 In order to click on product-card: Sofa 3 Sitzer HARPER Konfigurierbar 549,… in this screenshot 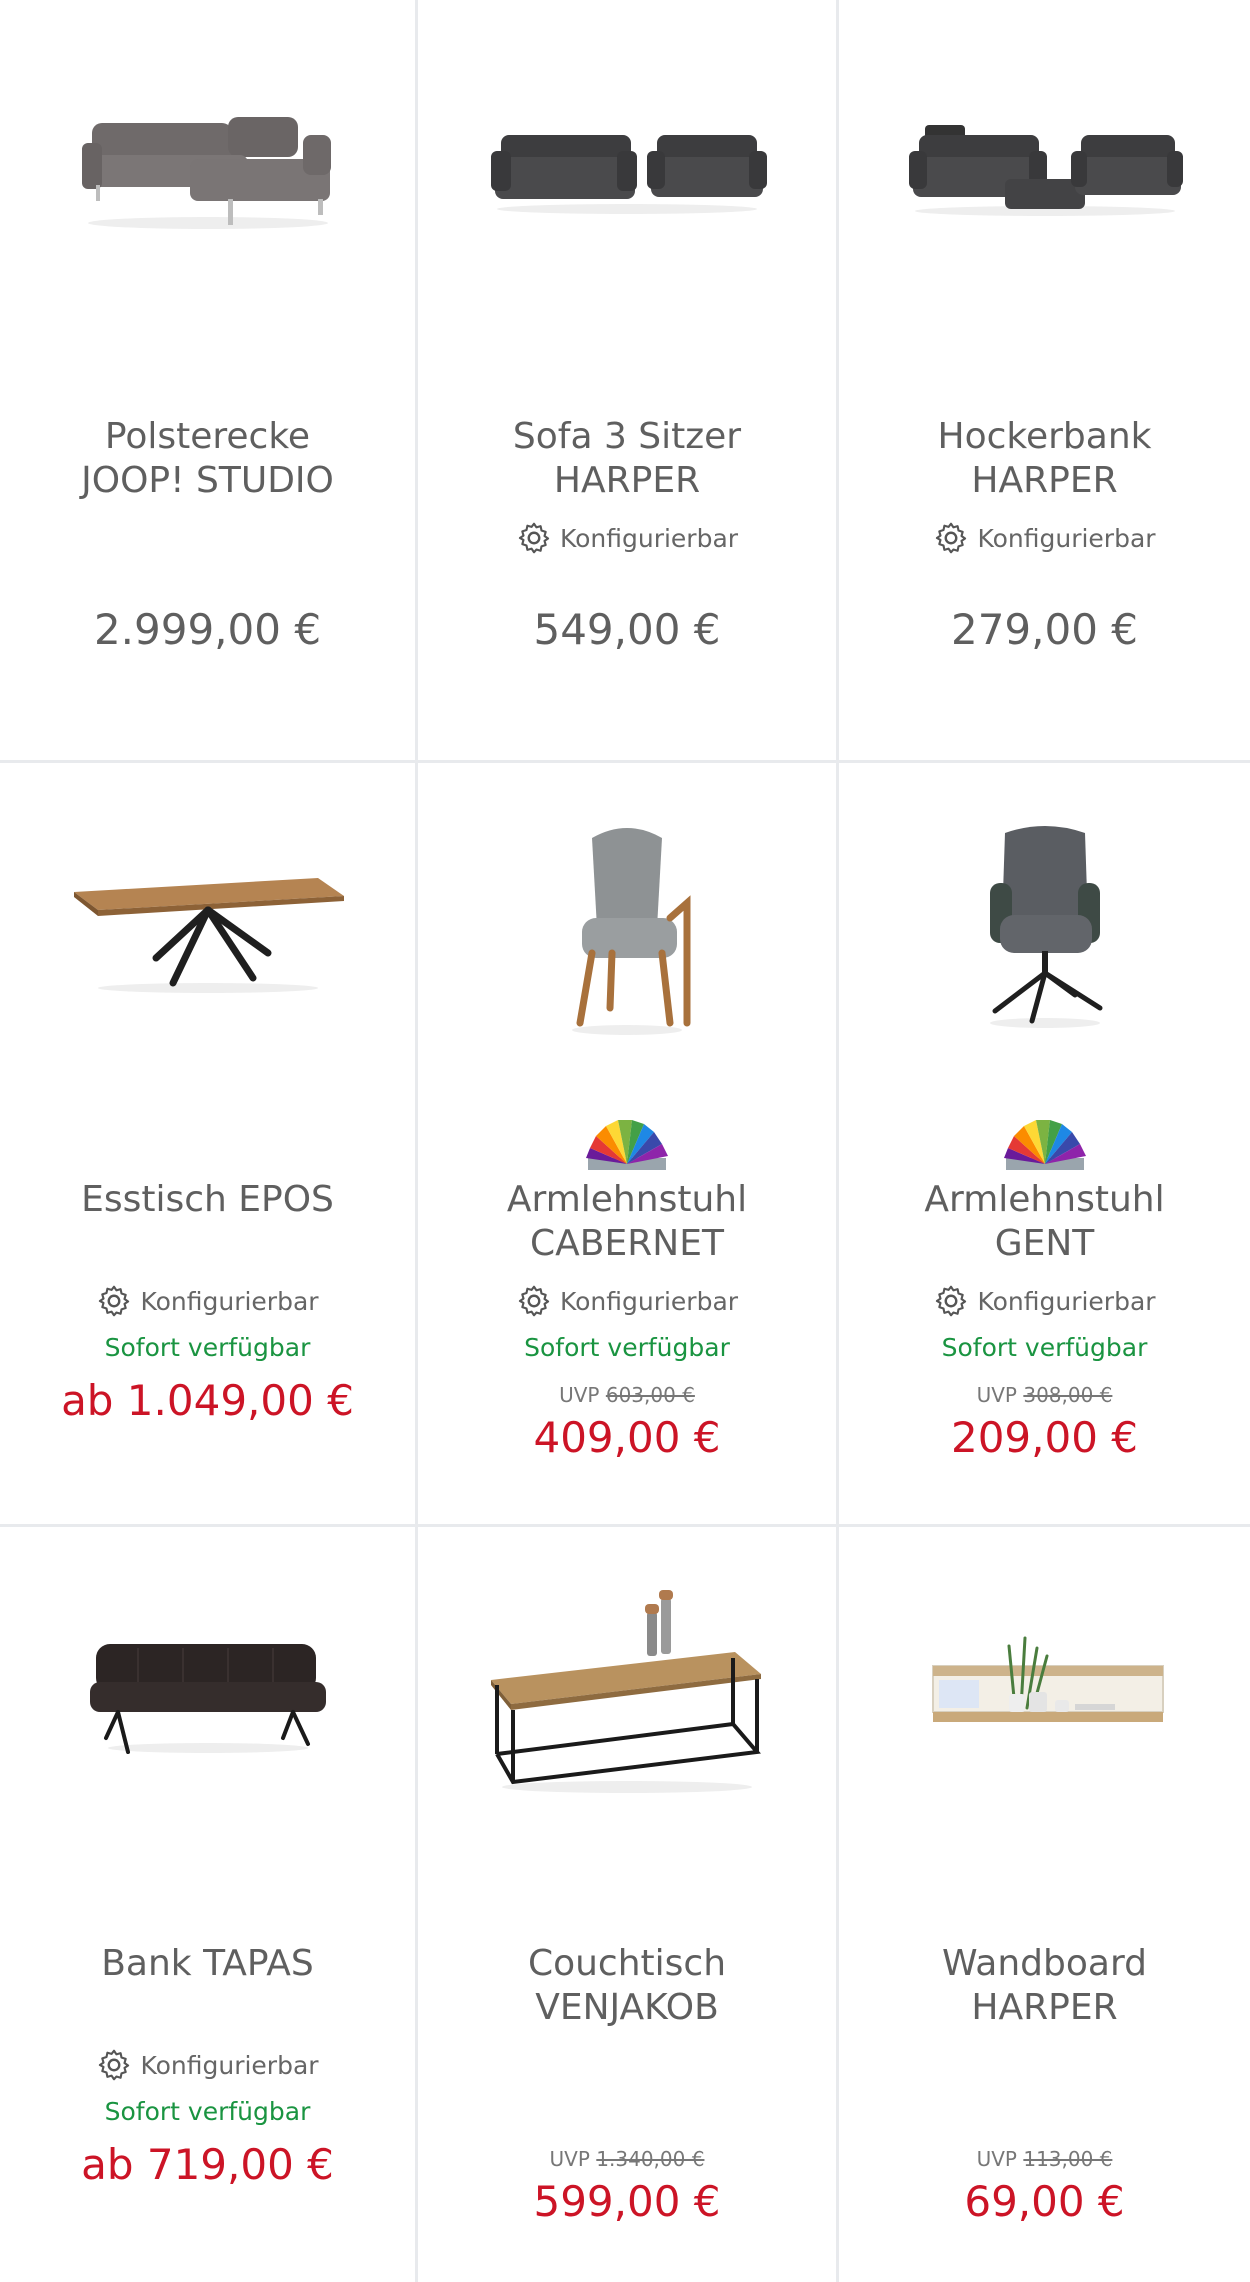, I will do `click(628, 381)`.